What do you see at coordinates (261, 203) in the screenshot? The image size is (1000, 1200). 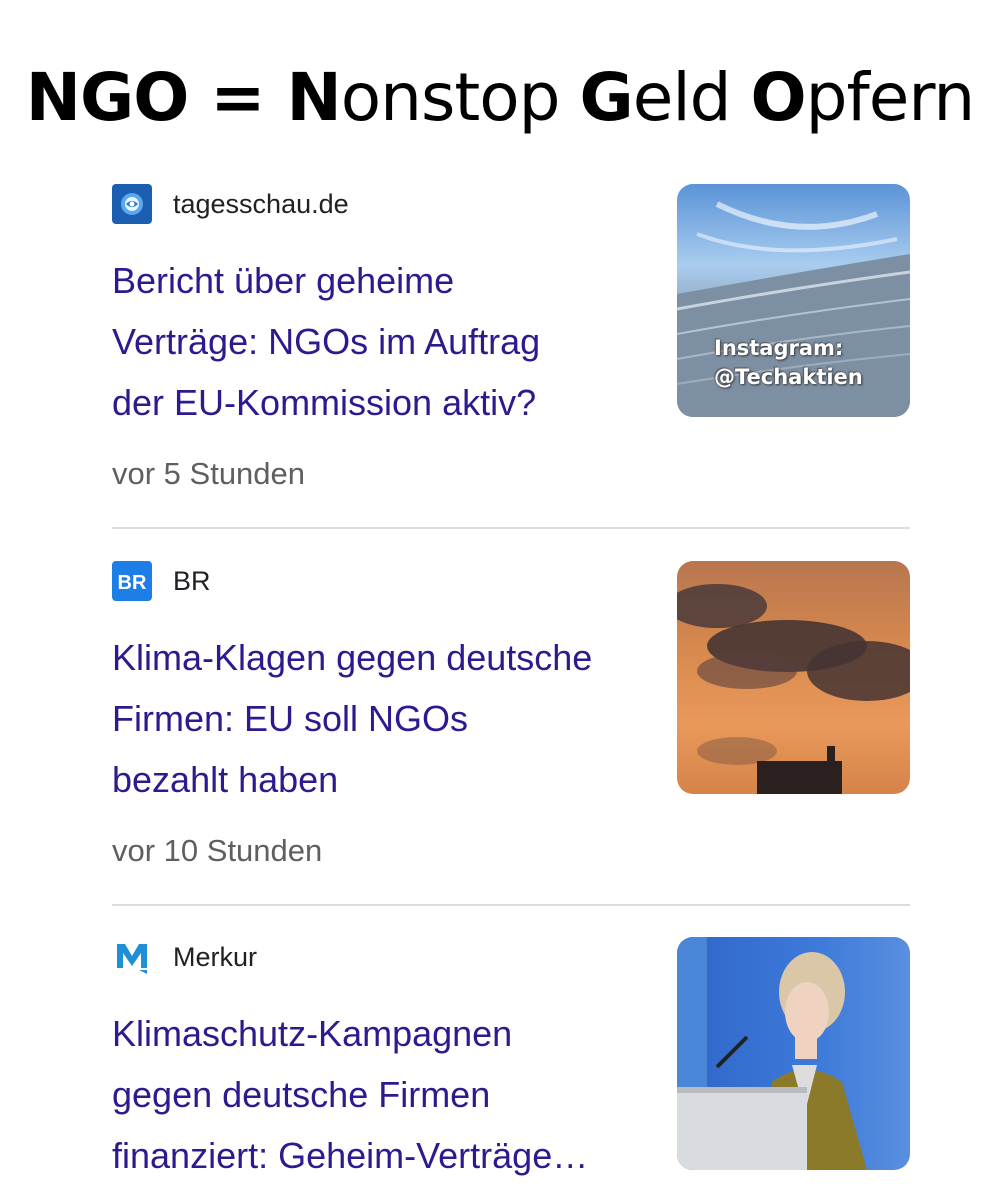 I see `source-name: tagesschau.de` at bounding box center [261, 203].